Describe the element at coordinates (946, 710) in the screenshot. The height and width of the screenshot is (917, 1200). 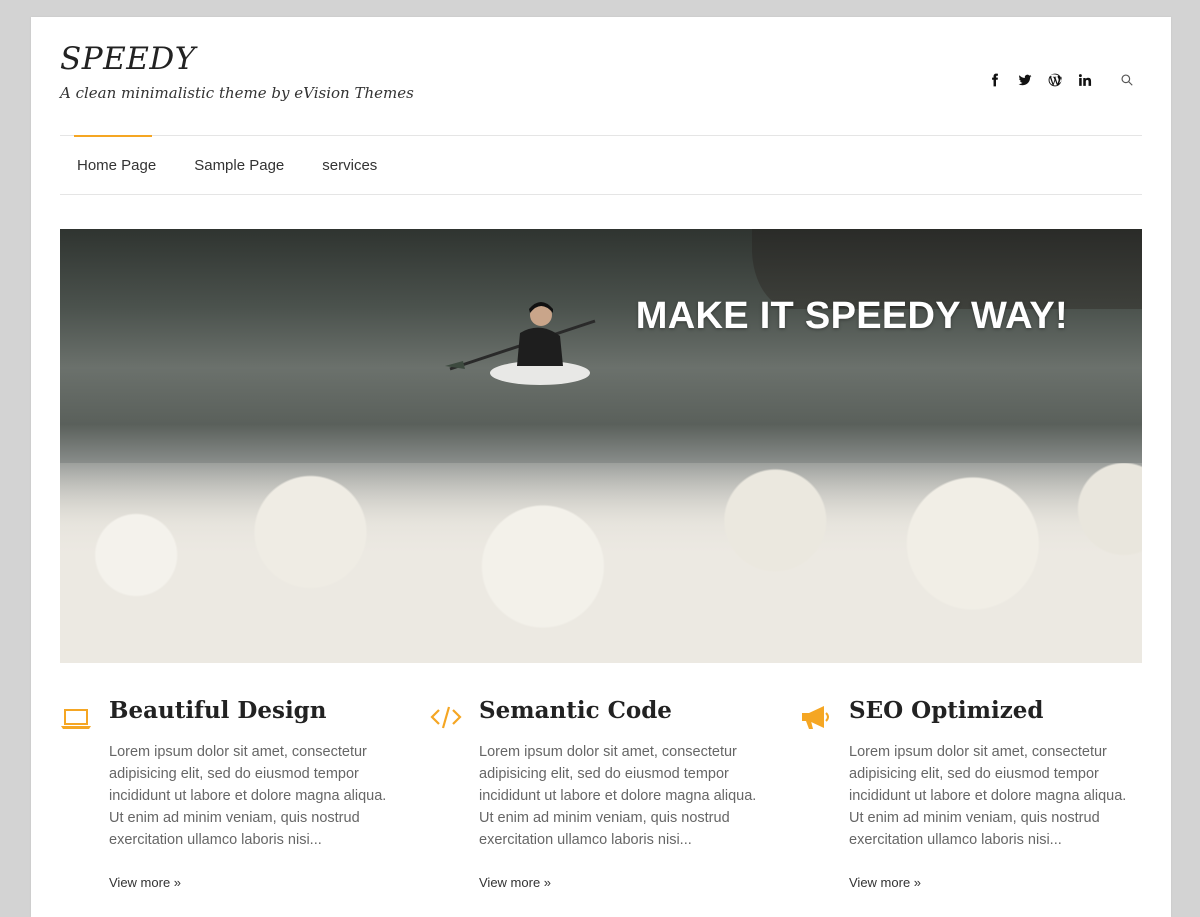
I see `feature-title: SEO Optimized` at that location.